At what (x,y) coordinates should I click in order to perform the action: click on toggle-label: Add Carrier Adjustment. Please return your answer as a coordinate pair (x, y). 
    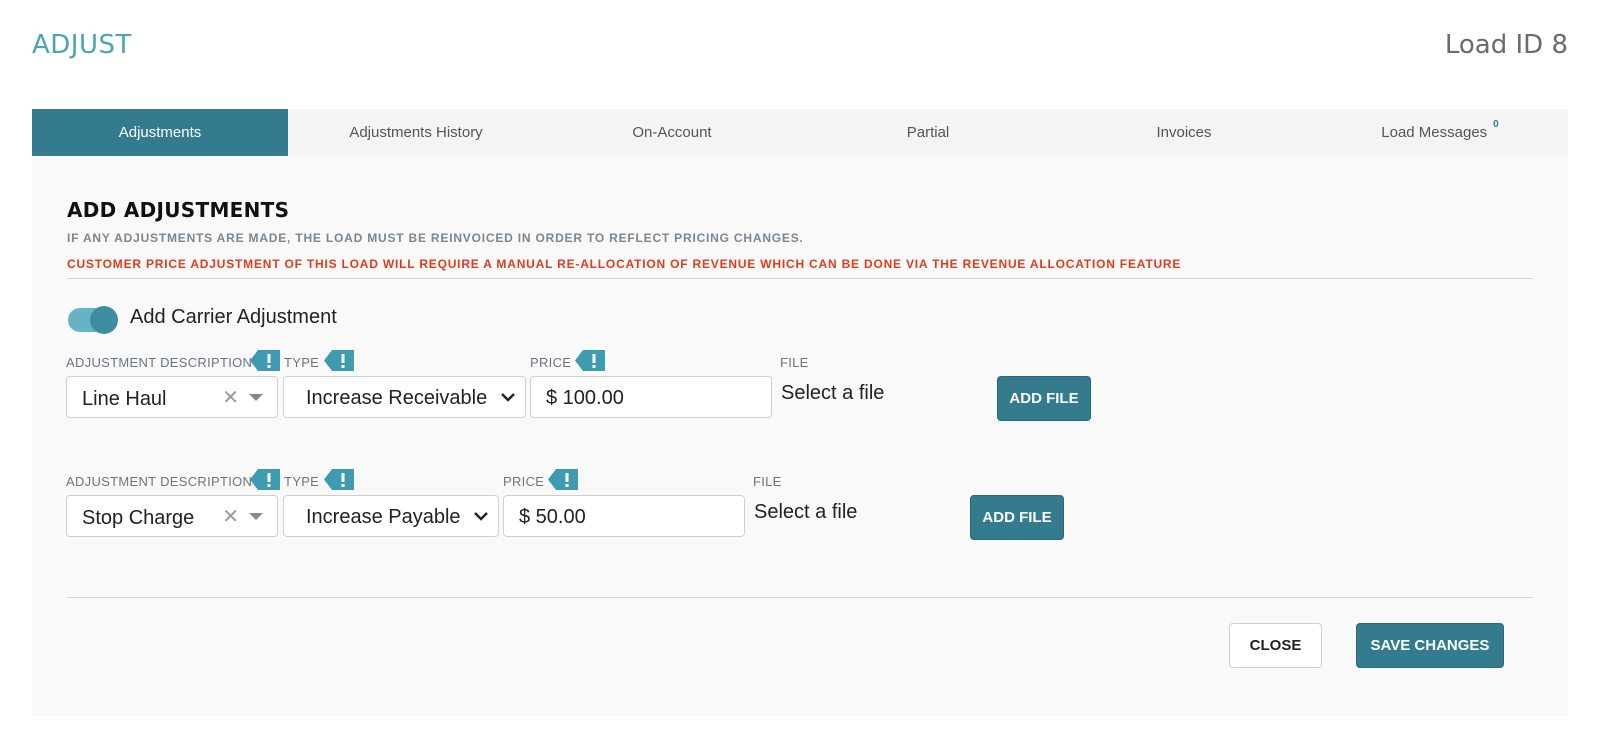
    Looking at the image, I should click on (233, 317).